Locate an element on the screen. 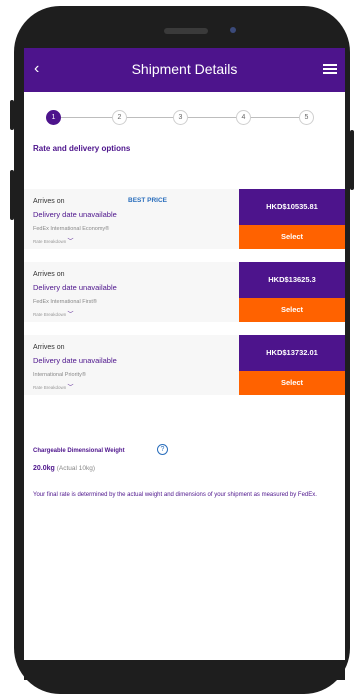 The image size is (364, 699). service-name: FedEx International Economy® is located at coordinates (71, 229).